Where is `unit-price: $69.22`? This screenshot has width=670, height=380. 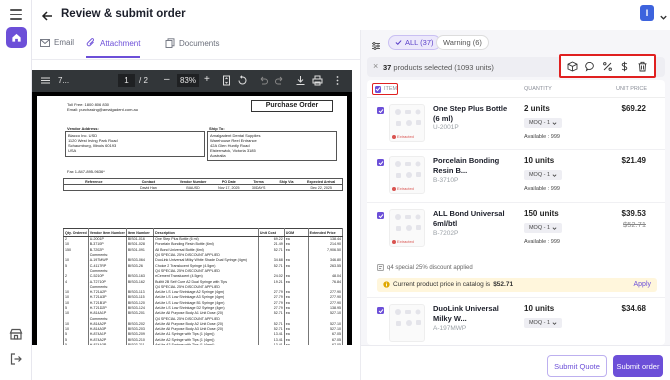
unit-price: $69.22 is located at coordinates (634, 108).